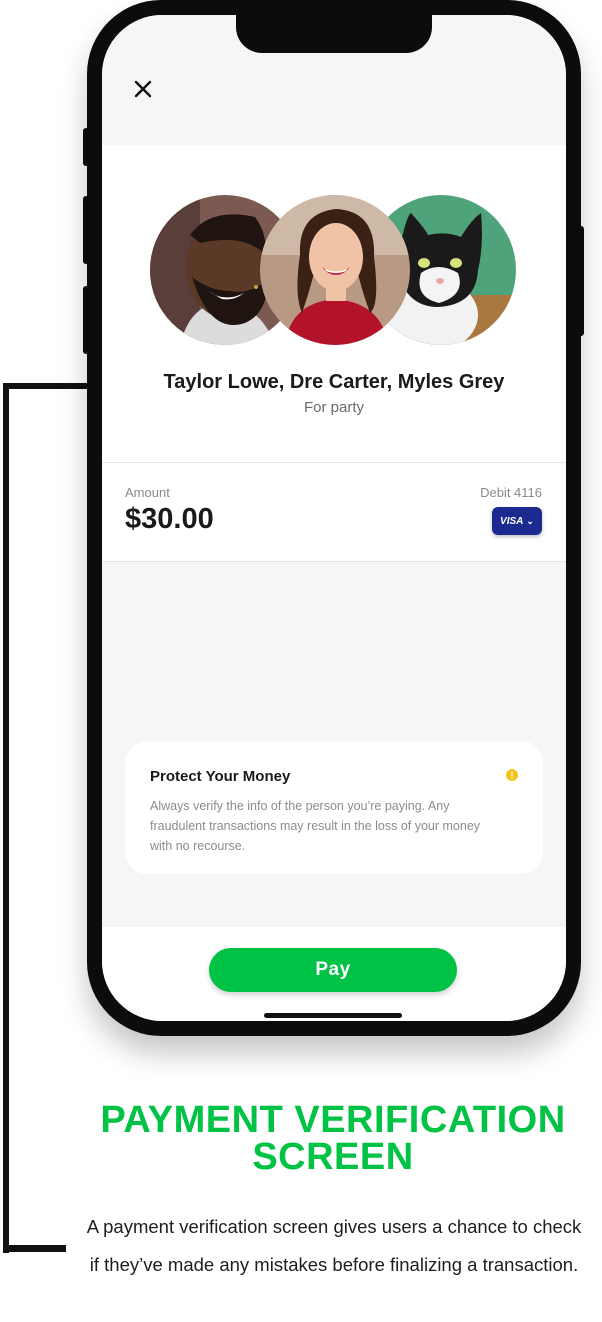  I want to click on bracket-line-top, so click(46, 386).